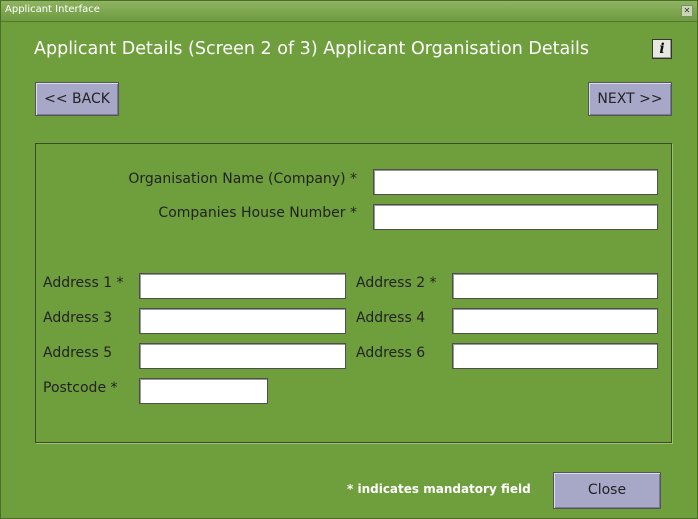 Image resolution: width=698 pixels, height=519 pixels. I want to click on address5-input, so click(242, 356).